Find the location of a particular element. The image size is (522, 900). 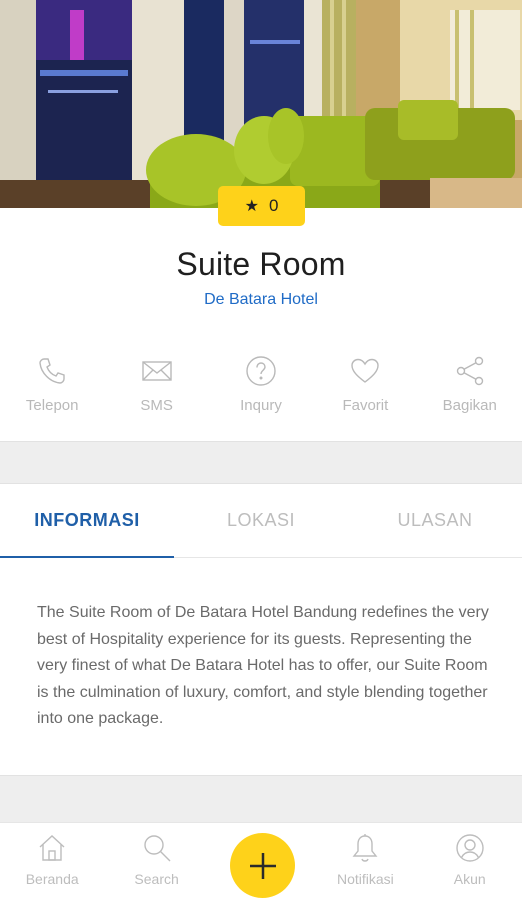

star-icon: ★ is located at coordinates (251, 206).